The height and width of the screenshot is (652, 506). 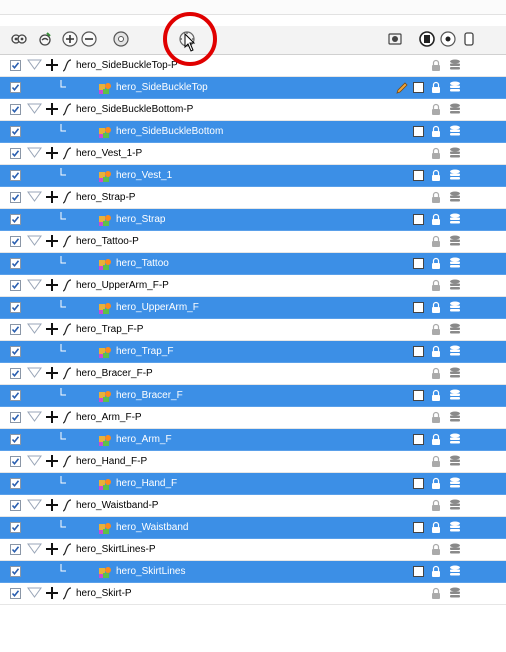 I want to click on remove-layer-icon, so click(x=89, y=39).